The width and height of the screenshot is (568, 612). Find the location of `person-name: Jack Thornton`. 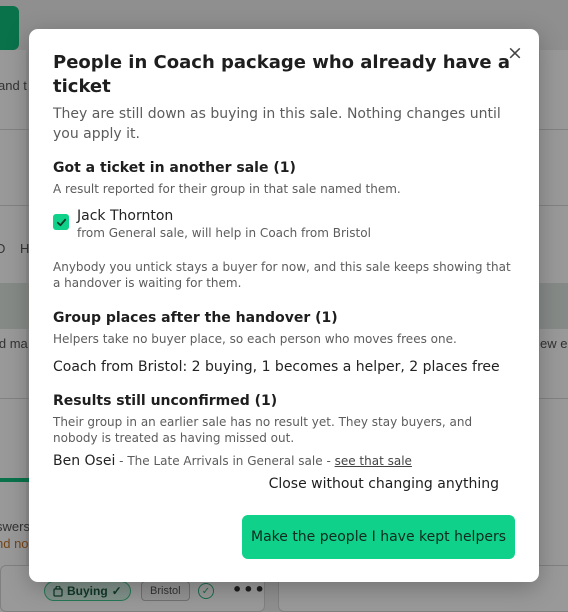

person-name: Jack Thornton is located at coordinates (125, 216).